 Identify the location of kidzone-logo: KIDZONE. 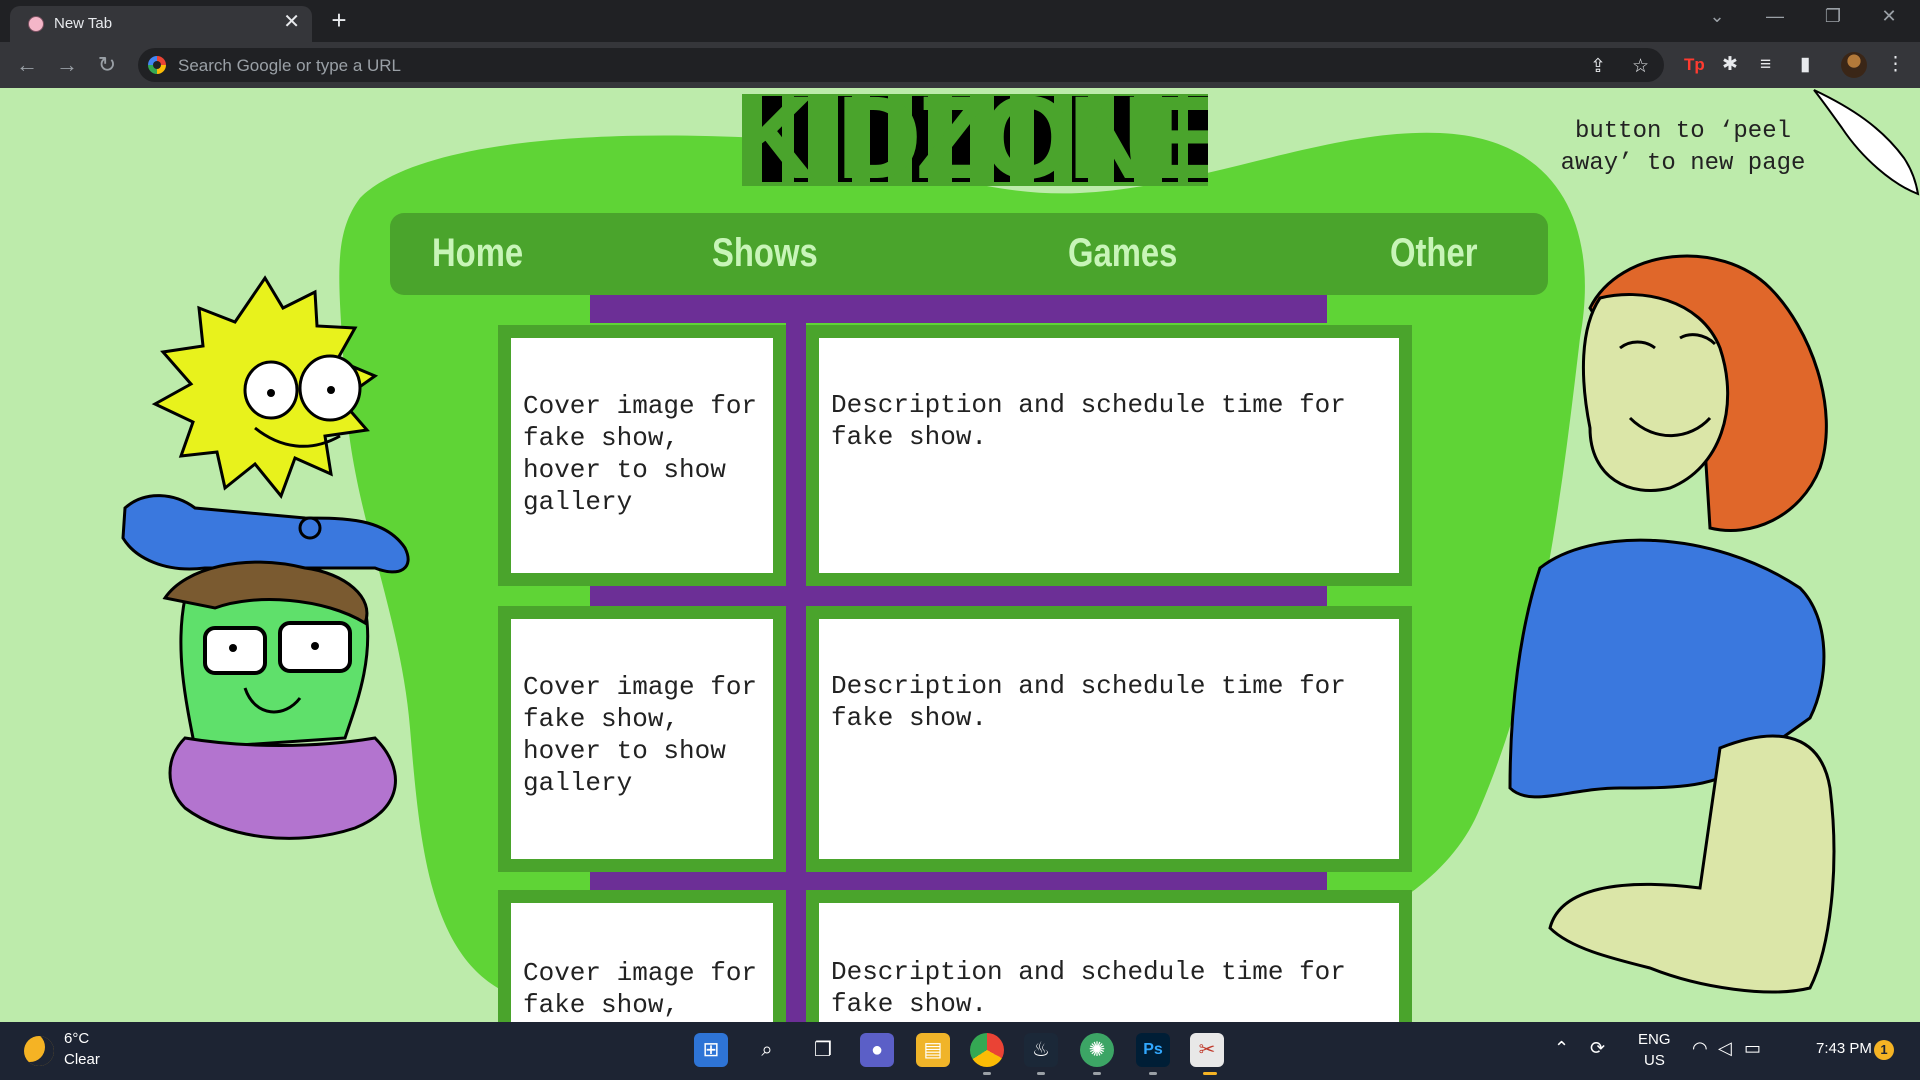
(975, 140).